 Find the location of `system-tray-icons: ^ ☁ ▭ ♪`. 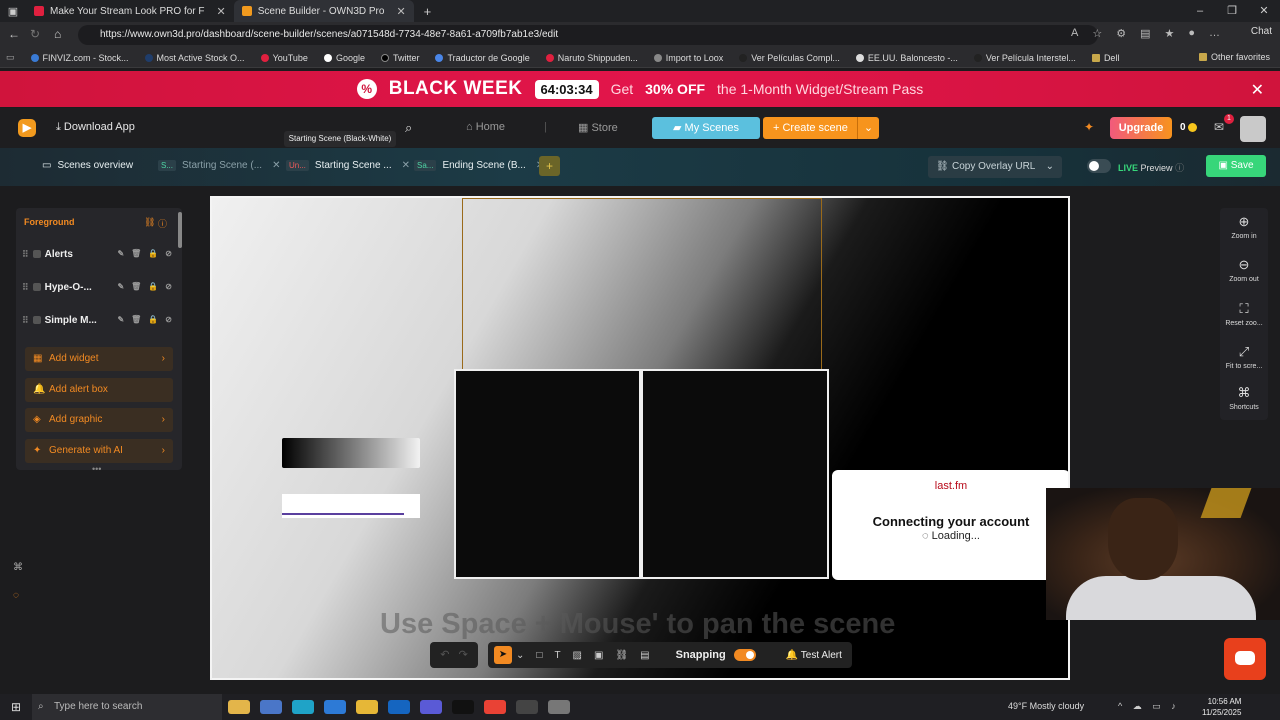

system-tray-icons: ^ ☁ ▭ ♪ is located at coordinates (1149, 706).